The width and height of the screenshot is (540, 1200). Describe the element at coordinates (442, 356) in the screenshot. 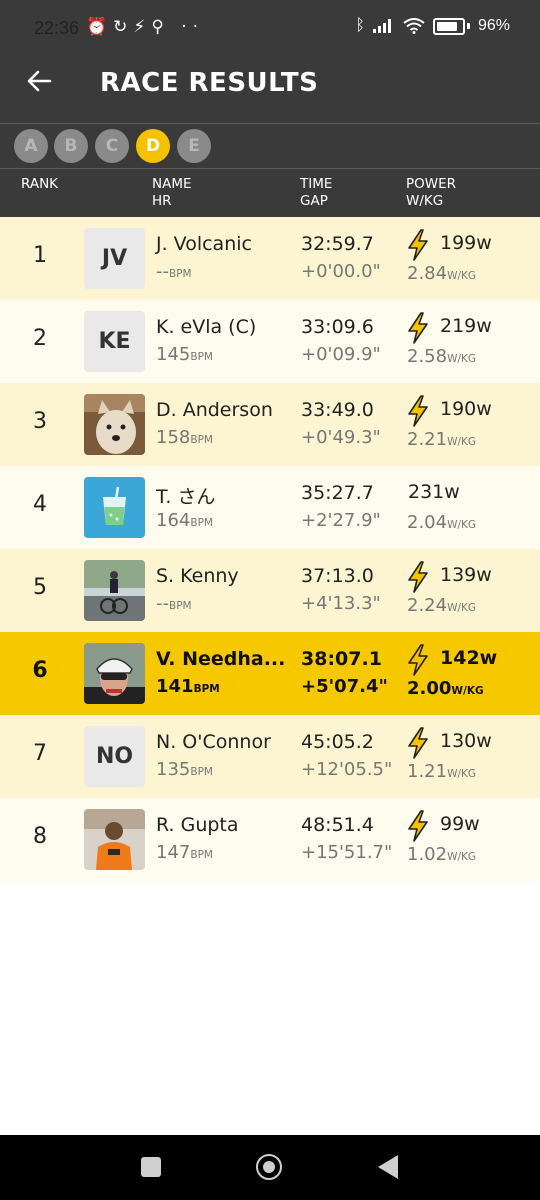

I see `watts-per-kg: 2.58W/KG` at that location.